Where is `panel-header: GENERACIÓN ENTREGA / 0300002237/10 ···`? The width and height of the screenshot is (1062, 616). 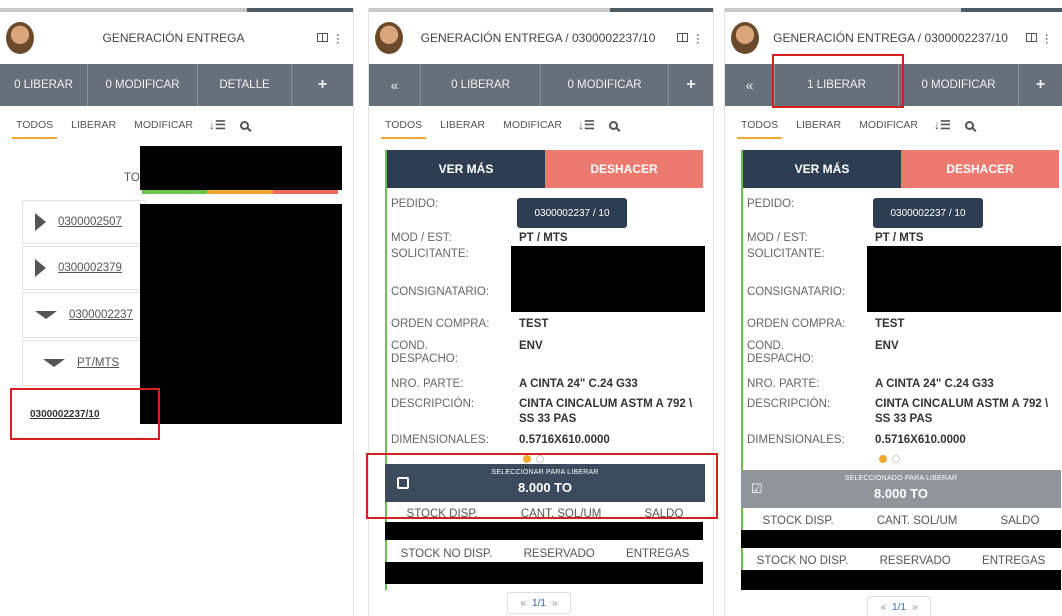
panel-header: GENERACIÓN ENTREGA / 0300002237/10 ··· is located at coordinates (893, 38).